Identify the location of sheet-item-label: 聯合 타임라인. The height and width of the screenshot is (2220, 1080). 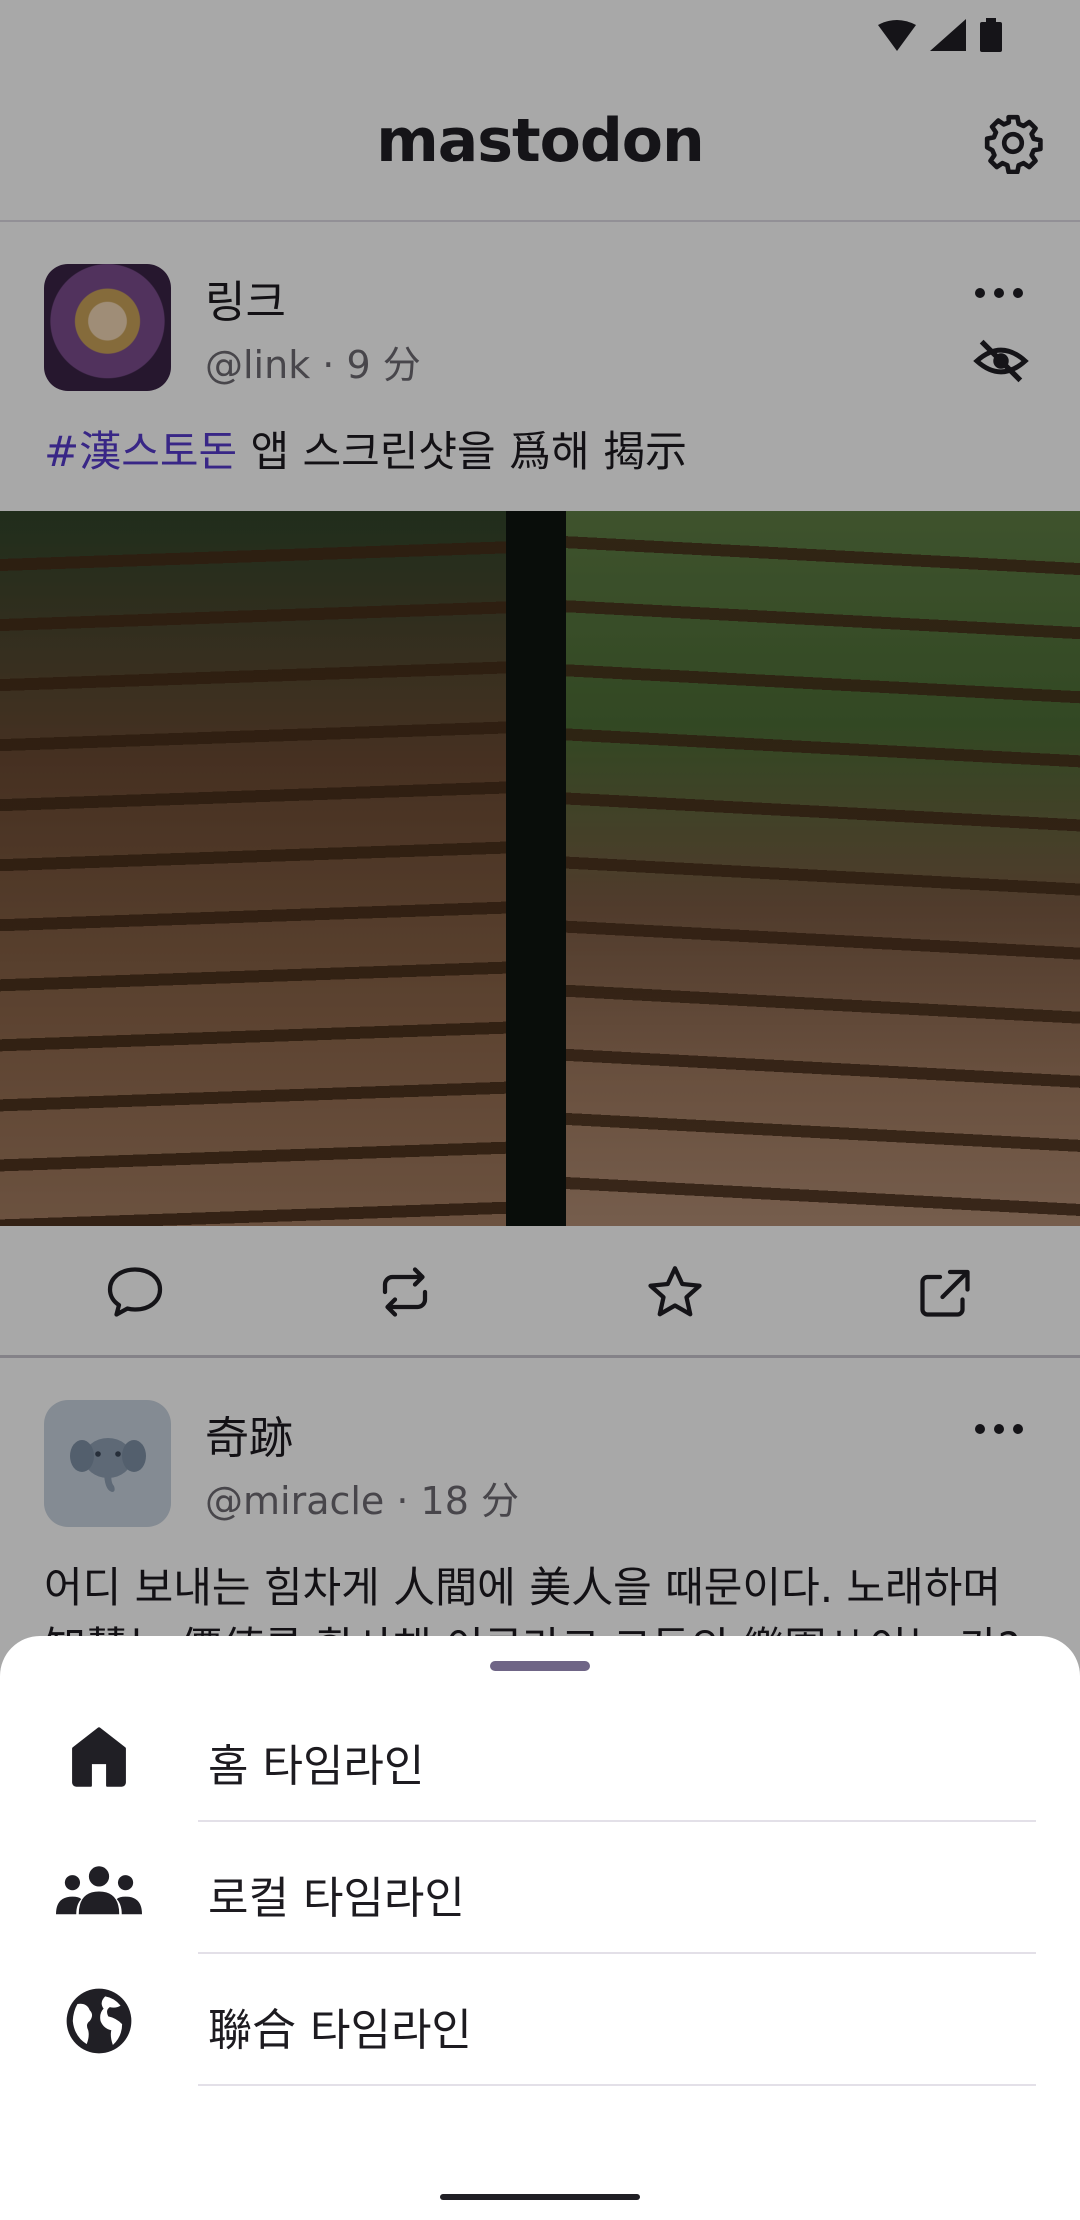
(340, 2030).